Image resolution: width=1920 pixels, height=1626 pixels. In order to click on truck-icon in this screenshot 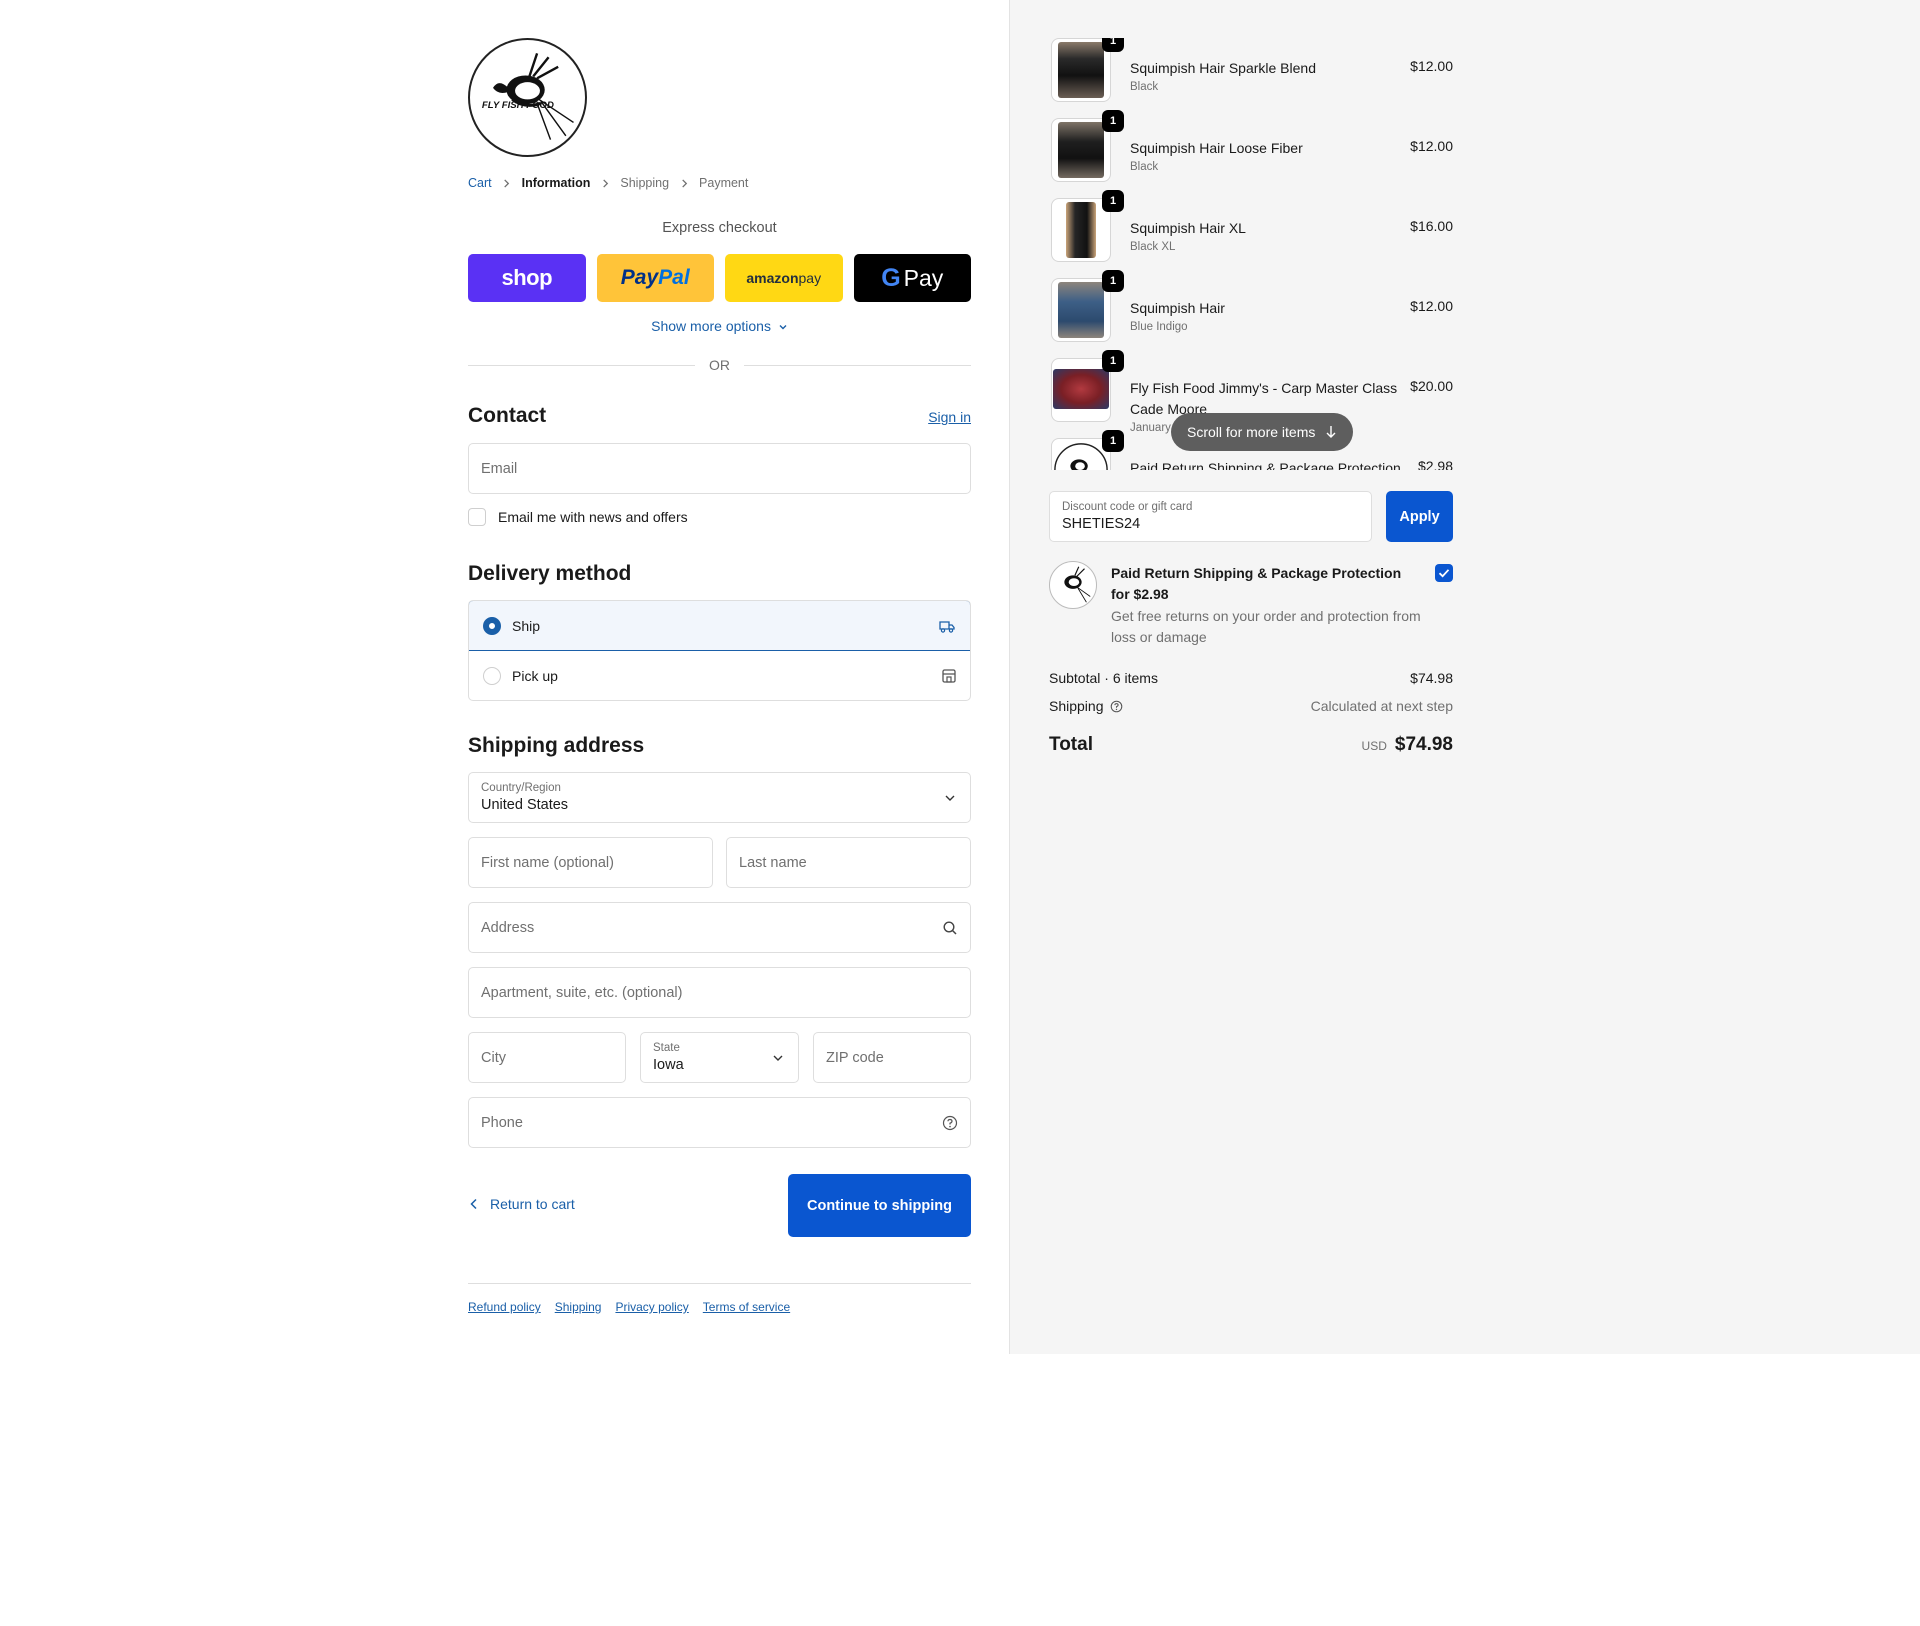, I will do `click(947, 626)`.